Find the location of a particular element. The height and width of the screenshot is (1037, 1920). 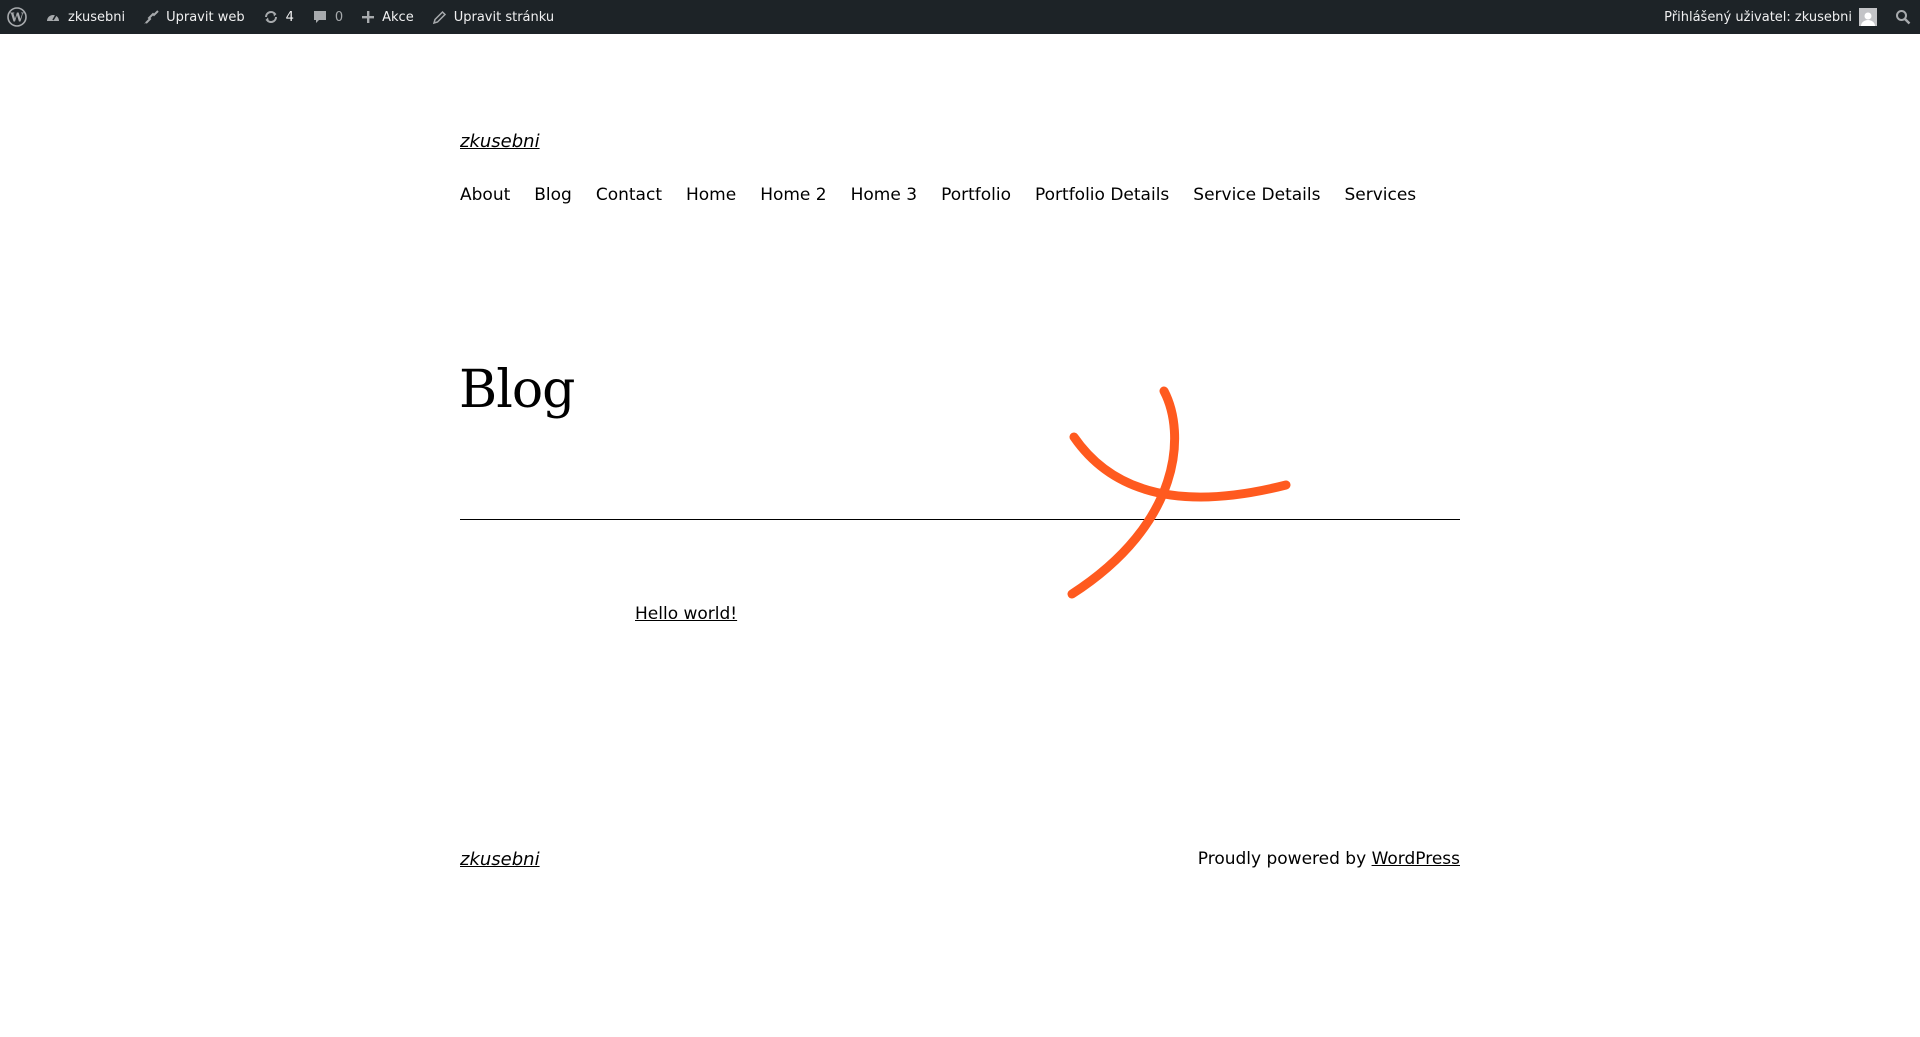

comments-count: 0 is located at coordinates (339, 17).